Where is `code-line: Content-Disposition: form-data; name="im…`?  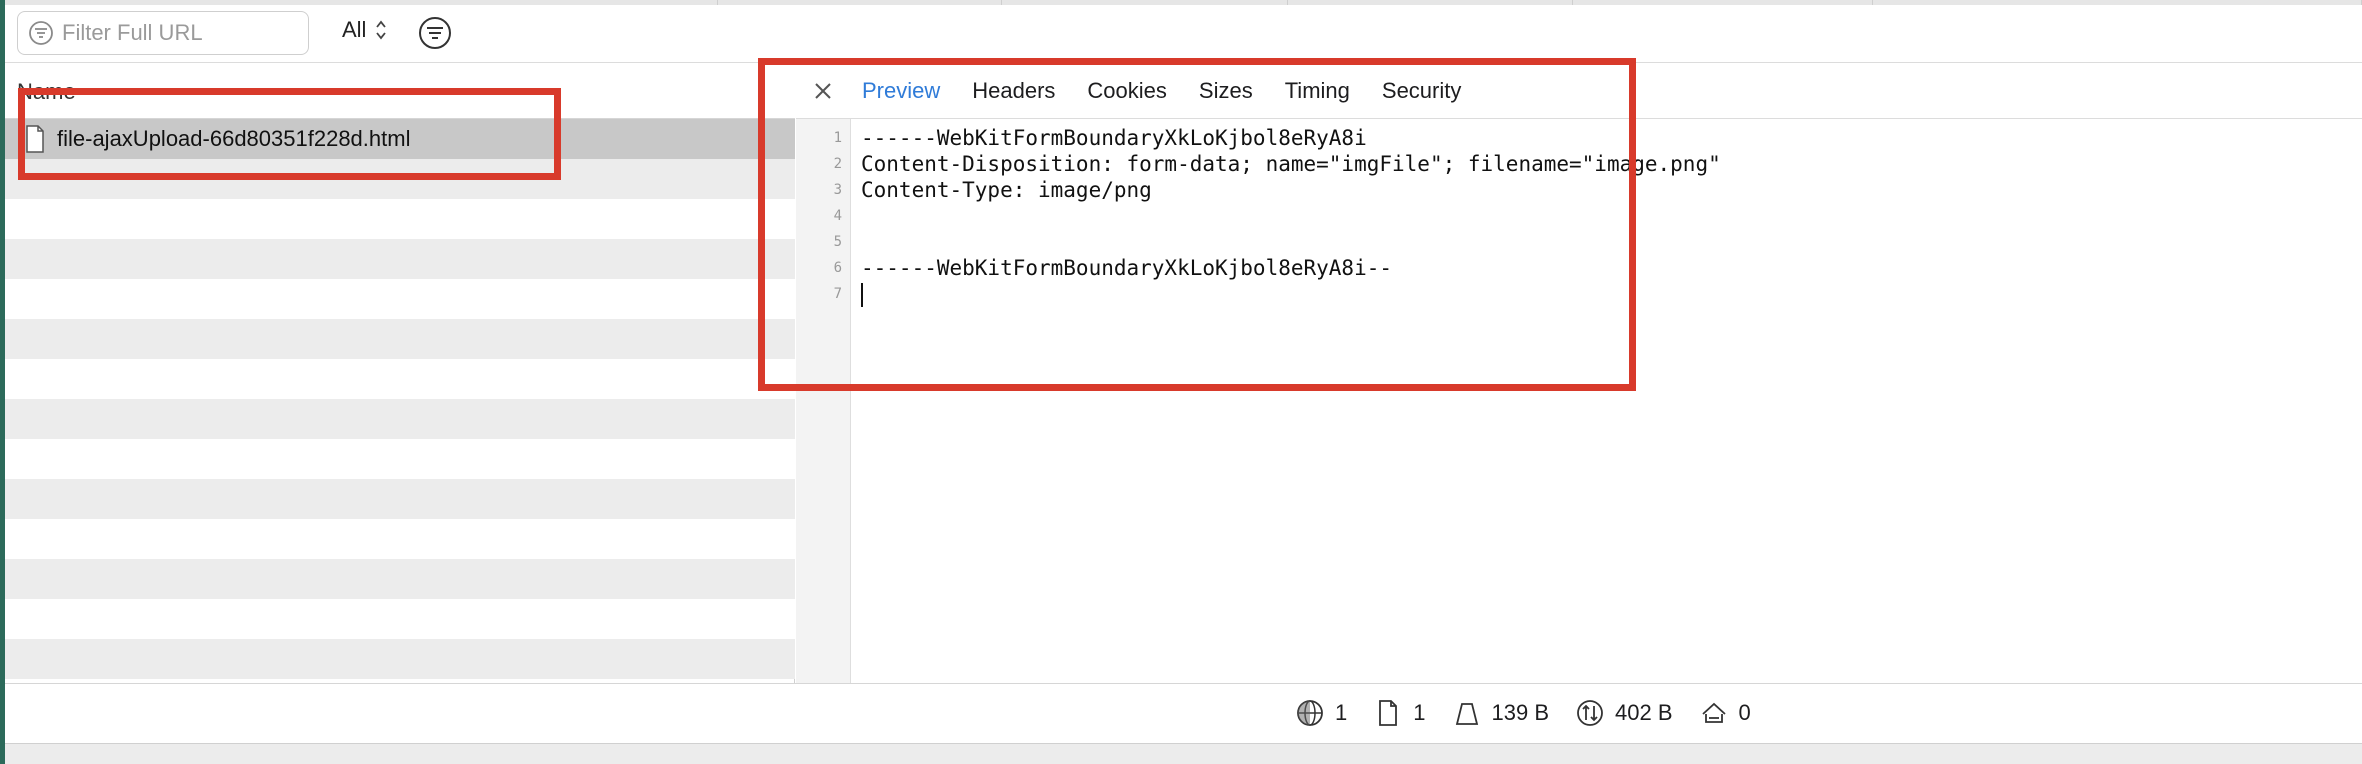
code-line: Content-Disposition: form-data; name="im… is located at coordinates (1291, 164).